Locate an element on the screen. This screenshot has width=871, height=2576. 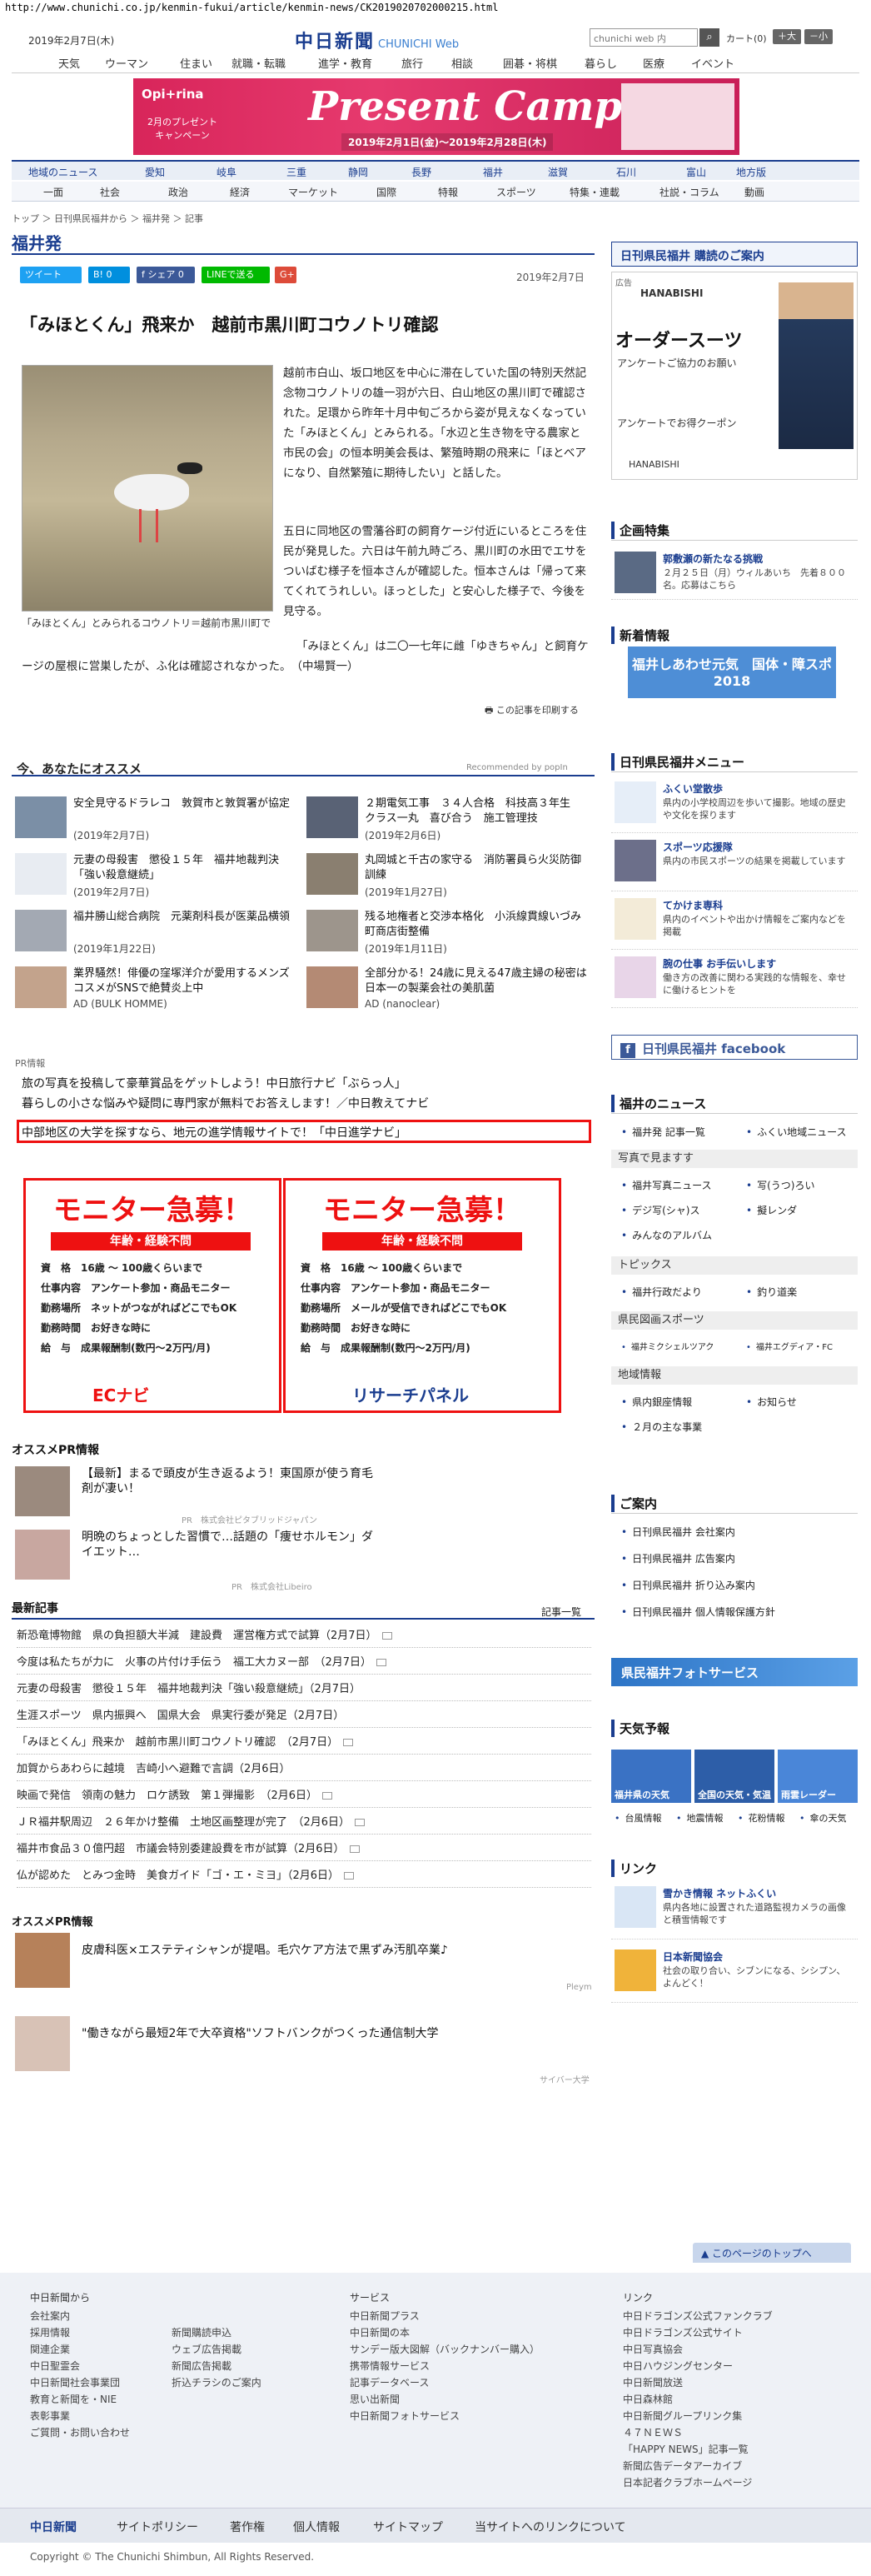
tenki-fukui-button: 福井県の天気 is located at coordinates (651, 1776).